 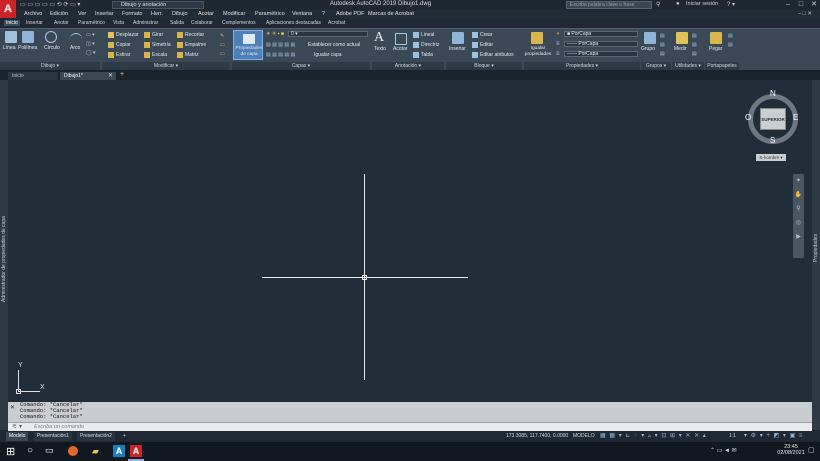 I want to click on tab-vista: Vista, so click(x=118, y=23).